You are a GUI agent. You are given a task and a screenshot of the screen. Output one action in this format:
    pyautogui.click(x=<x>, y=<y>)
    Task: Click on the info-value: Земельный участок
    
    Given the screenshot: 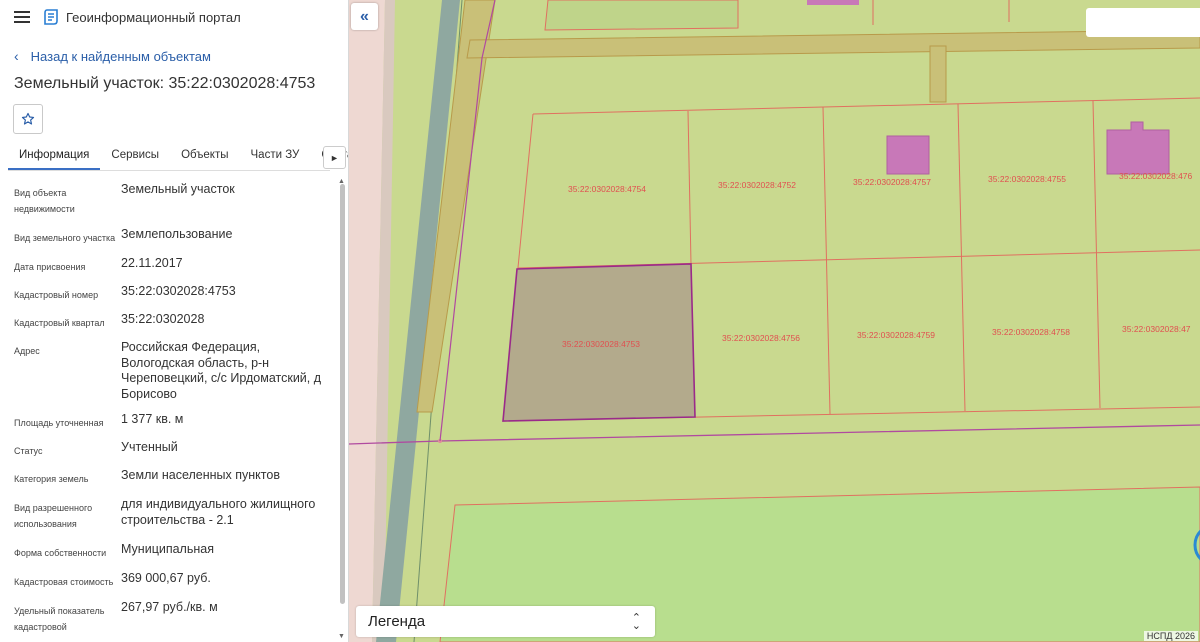 What is the action you would take?
    pyautogui.click(x=178, y=189)
    